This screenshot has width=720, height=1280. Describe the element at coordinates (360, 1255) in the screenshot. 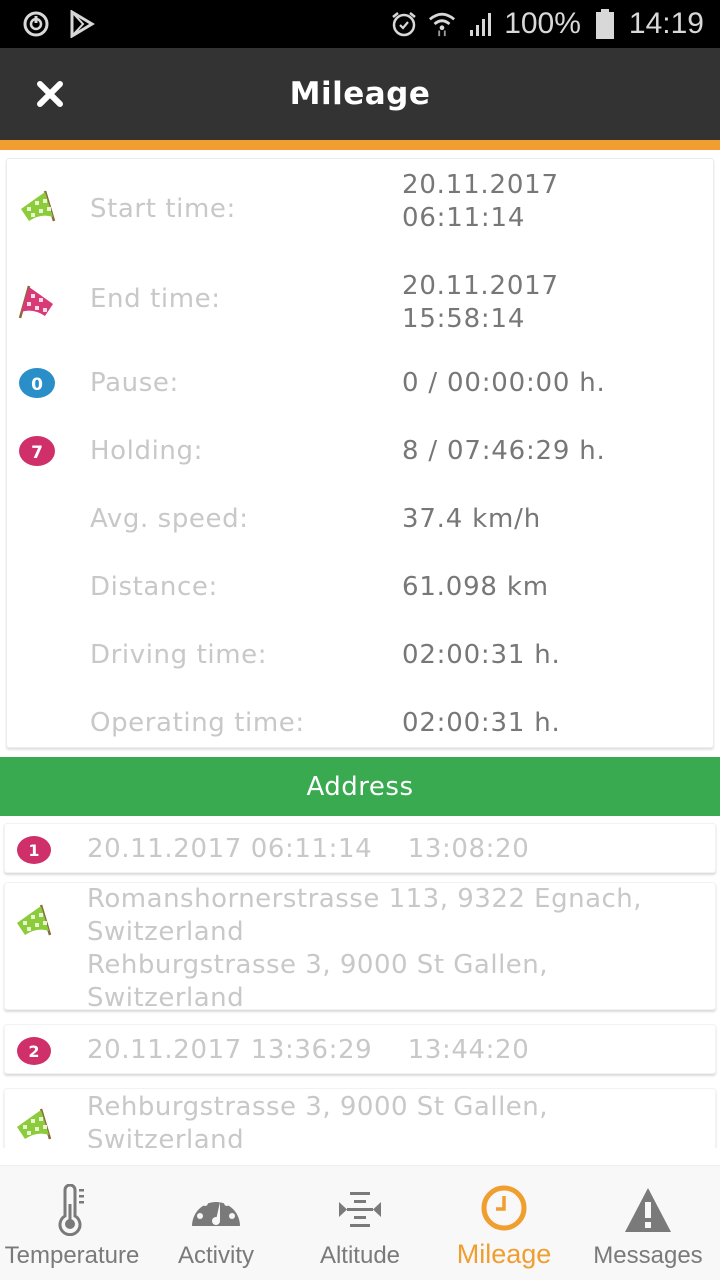

I see `tab-label: Altitude` at that location.